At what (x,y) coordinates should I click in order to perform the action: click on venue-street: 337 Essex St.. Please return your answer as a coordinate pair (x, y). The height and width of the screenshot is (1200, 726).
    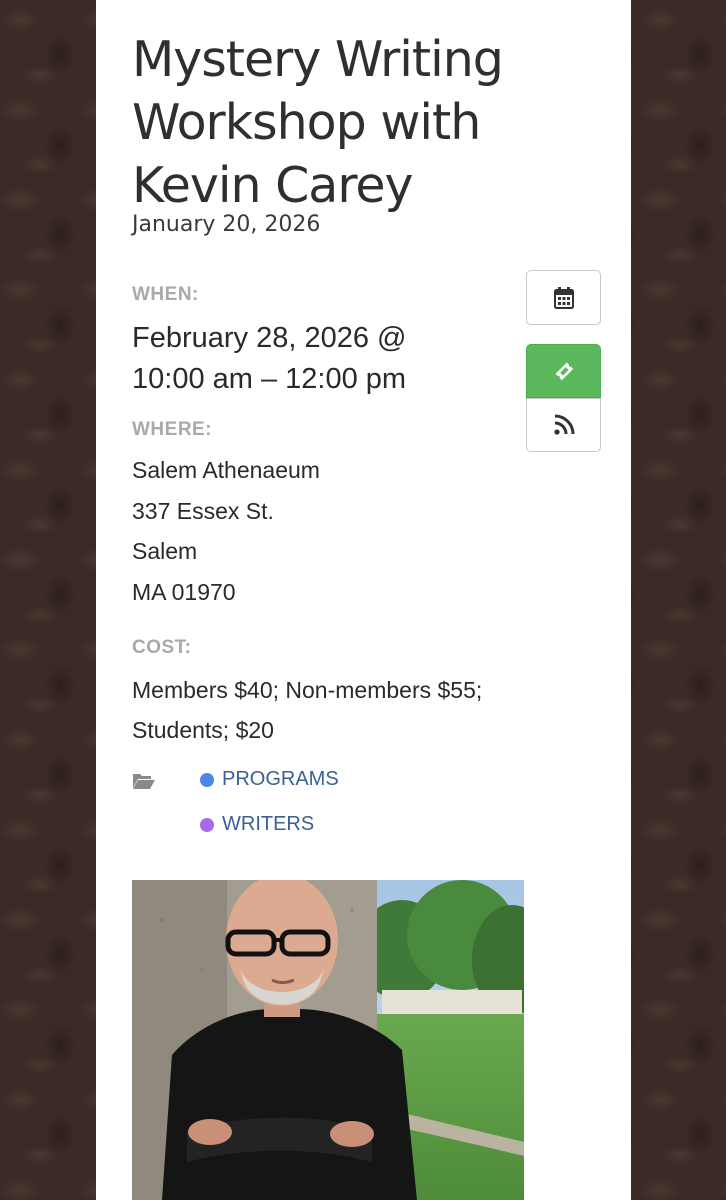
    Looking at the image, I should click on (203, 511).